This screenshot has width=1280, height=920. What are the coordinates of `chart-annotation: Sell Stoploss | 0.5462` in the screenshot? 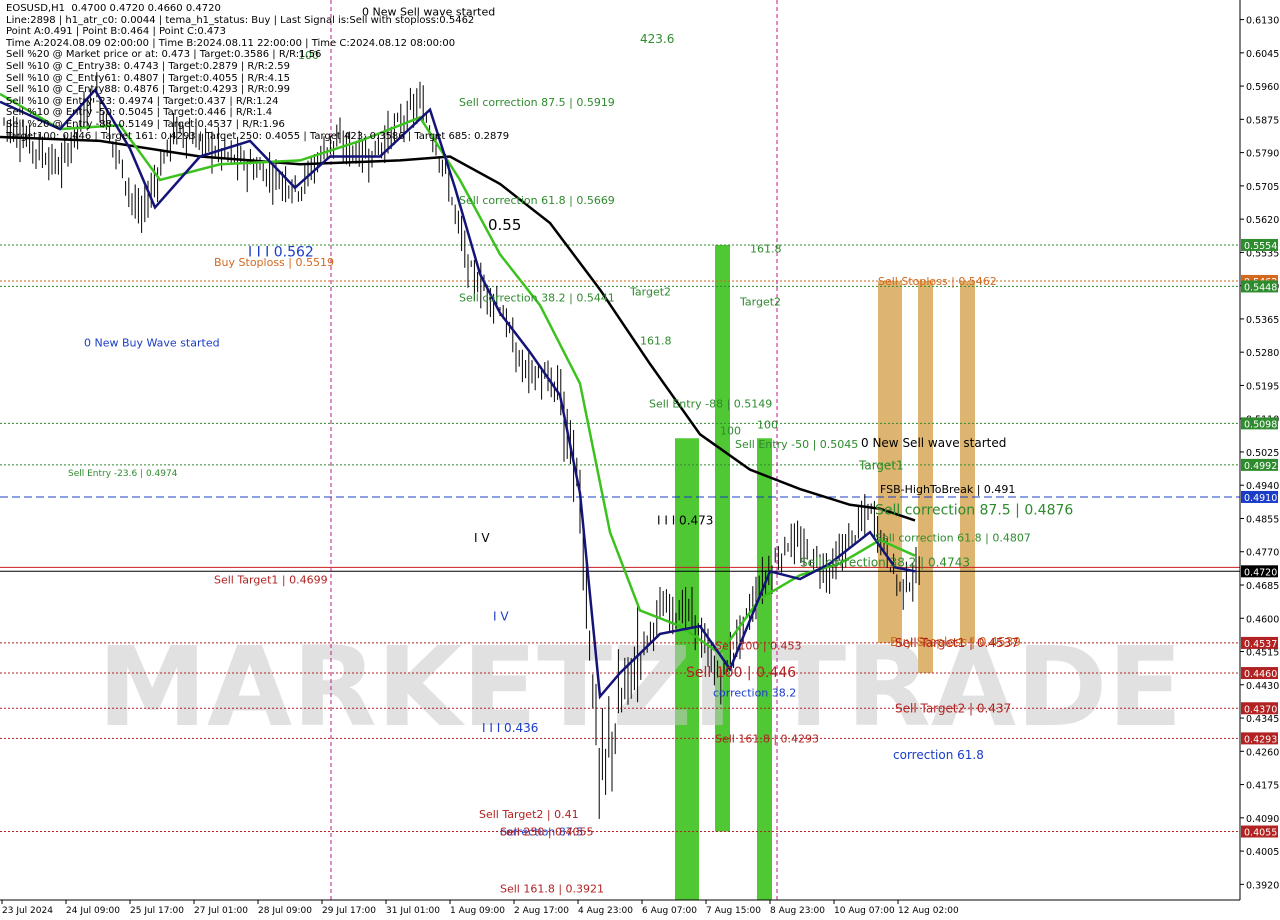 It's located at (937, 281).